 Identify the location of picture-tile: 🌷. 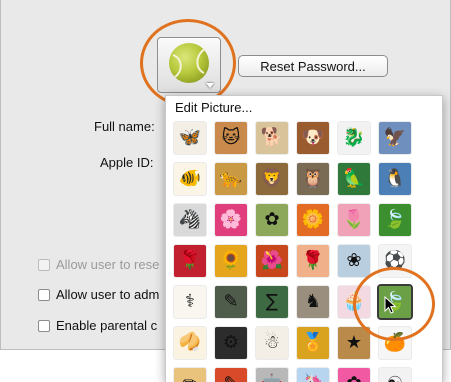
(354, 220).